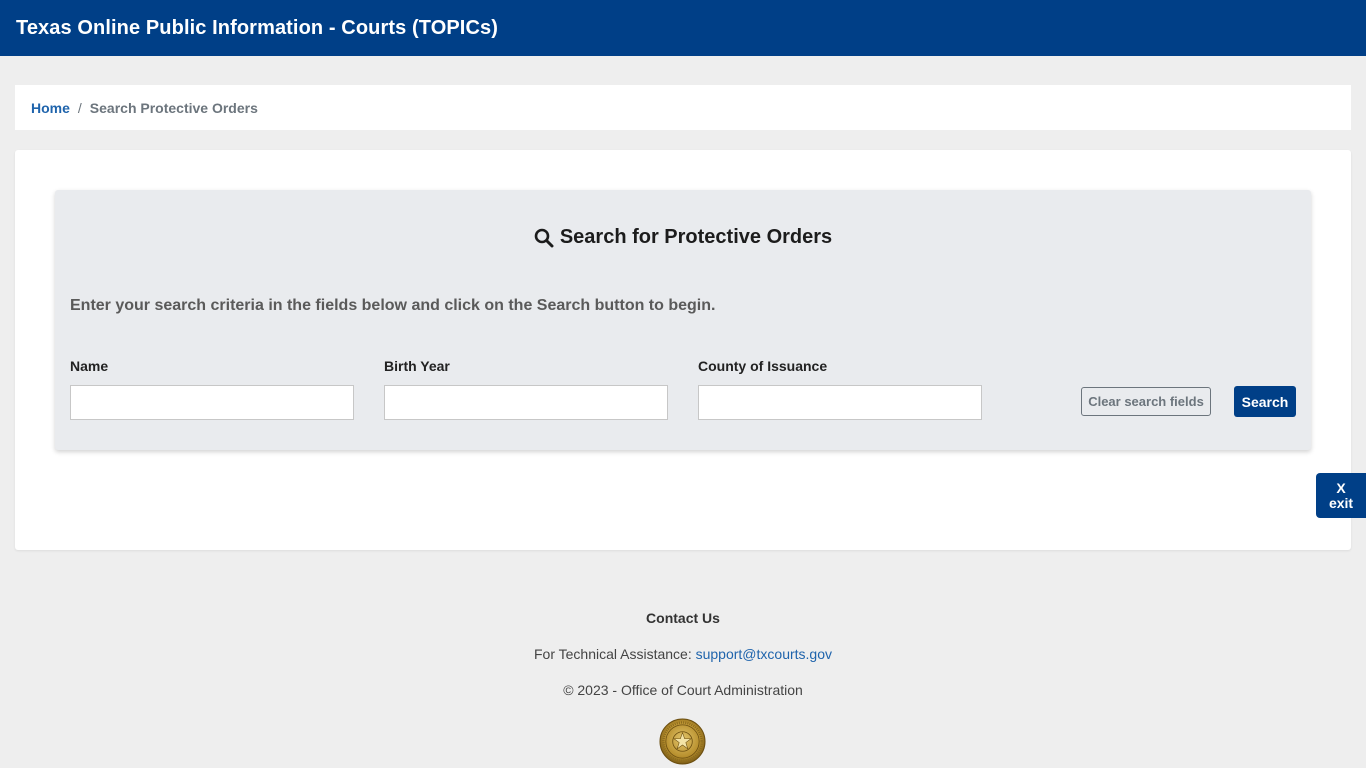 The image size is (1366, 768). What do you see at coordinates (173, 107) in the screenshot?
I see `breadcrumb-current: Search Protective Orders` at bounding box center [173, 107].